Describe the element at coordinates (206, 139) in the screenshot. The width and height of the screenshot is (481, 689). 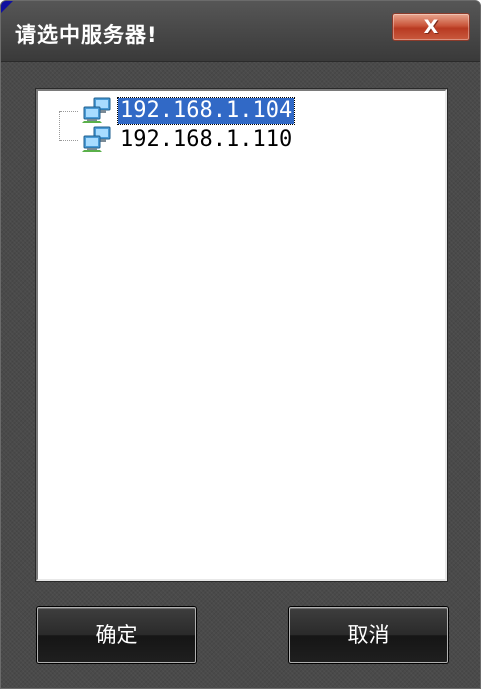
I see `tree-item-label: 192.168.1.110` at that location.